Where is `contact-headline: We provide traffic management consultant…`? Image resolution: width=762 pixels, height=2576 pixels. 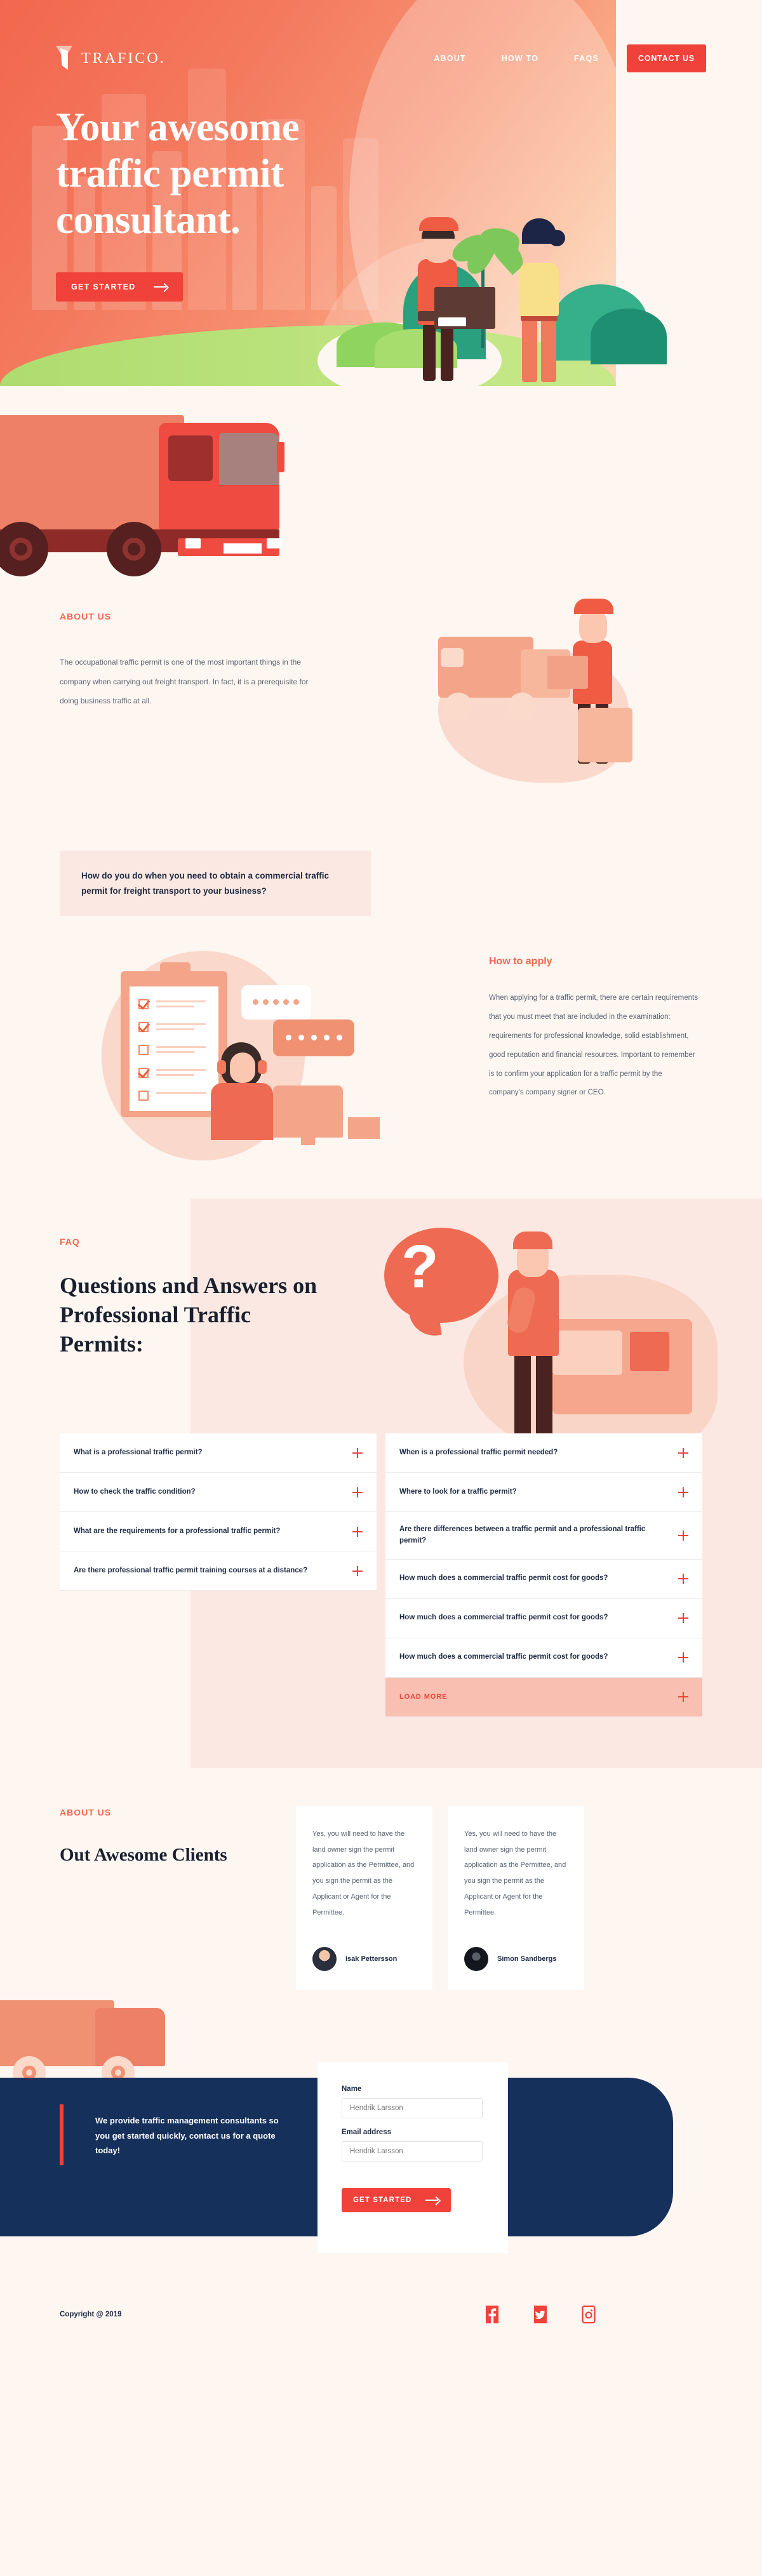 contact-headline: We provide traffic management consultant… is located at coordinates (187, 2136).